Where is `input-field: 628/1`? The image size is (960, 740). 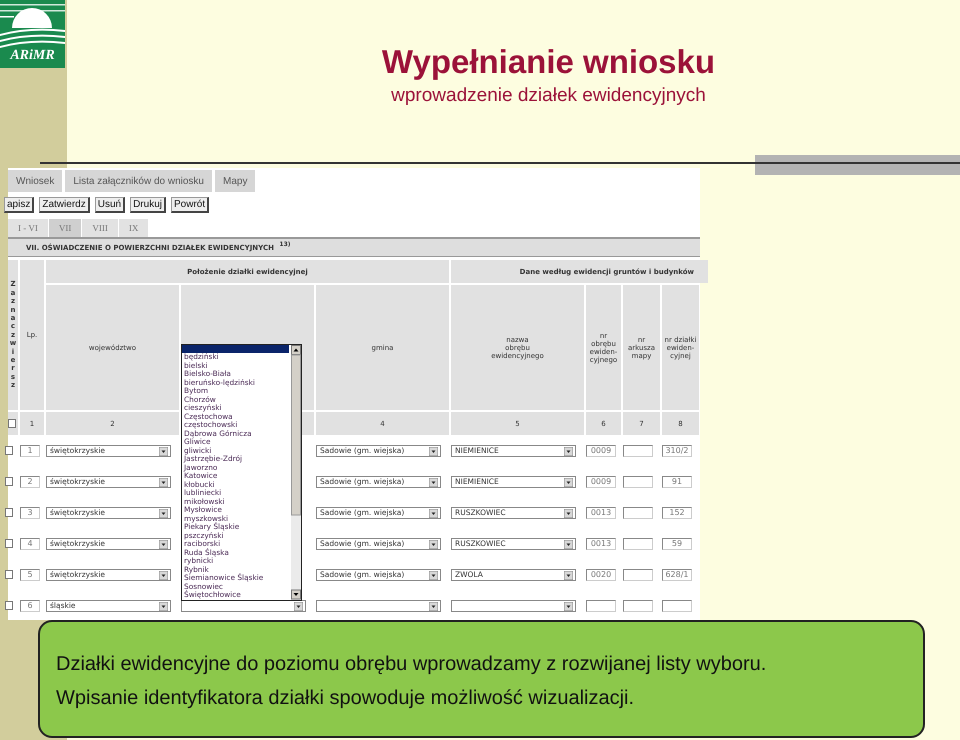 input-field: 628/1 is located at coordinates (677, 574).